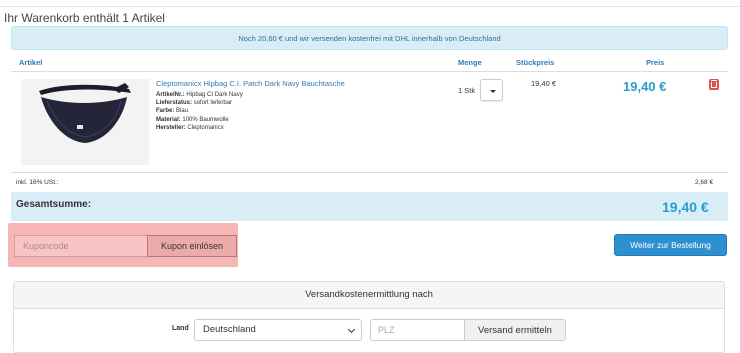  Describe the element at coordinates (369, 206) in the screenshot. I see `total-row` at that location.